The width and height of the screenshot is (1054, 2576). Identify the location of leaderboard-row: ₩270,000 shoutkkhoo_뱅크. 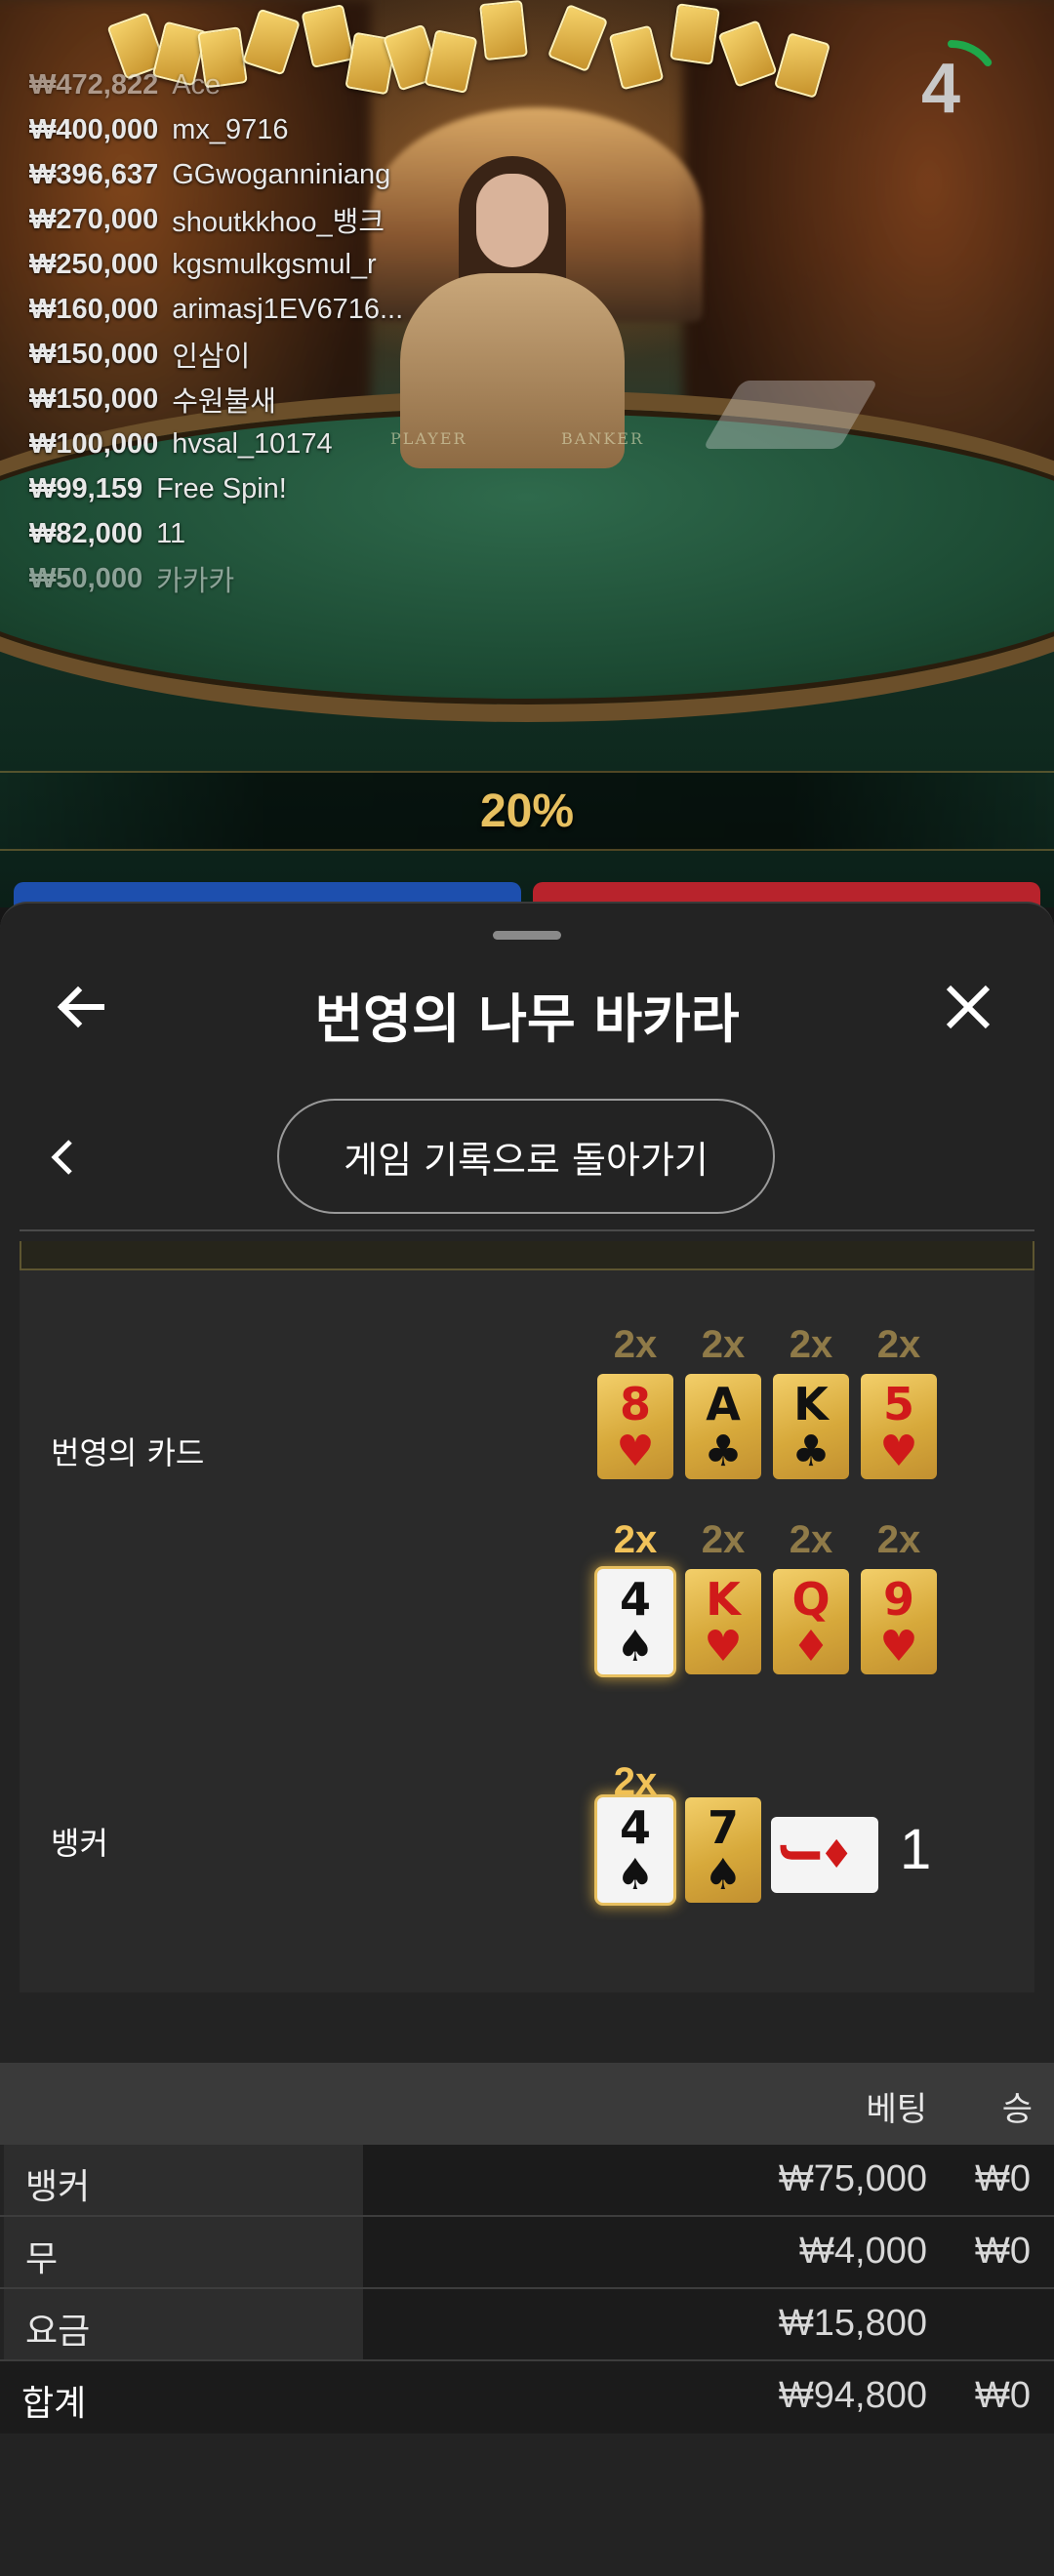
(216, 219).